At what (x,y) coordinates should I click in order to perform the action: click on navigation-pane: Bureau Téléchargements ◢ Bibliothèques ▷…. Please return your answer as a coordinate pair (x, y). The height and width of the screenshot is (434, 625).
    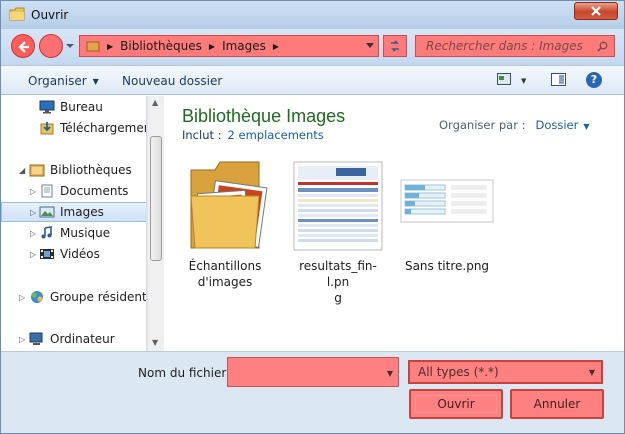
    Looking at the image, I should click on (74, 223).